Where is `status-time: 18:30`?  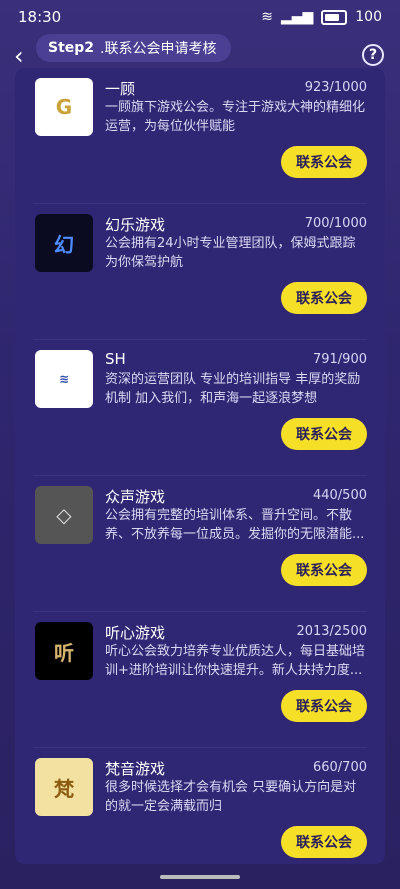
status-time: 18:30 is located at coordinates (40, 17).